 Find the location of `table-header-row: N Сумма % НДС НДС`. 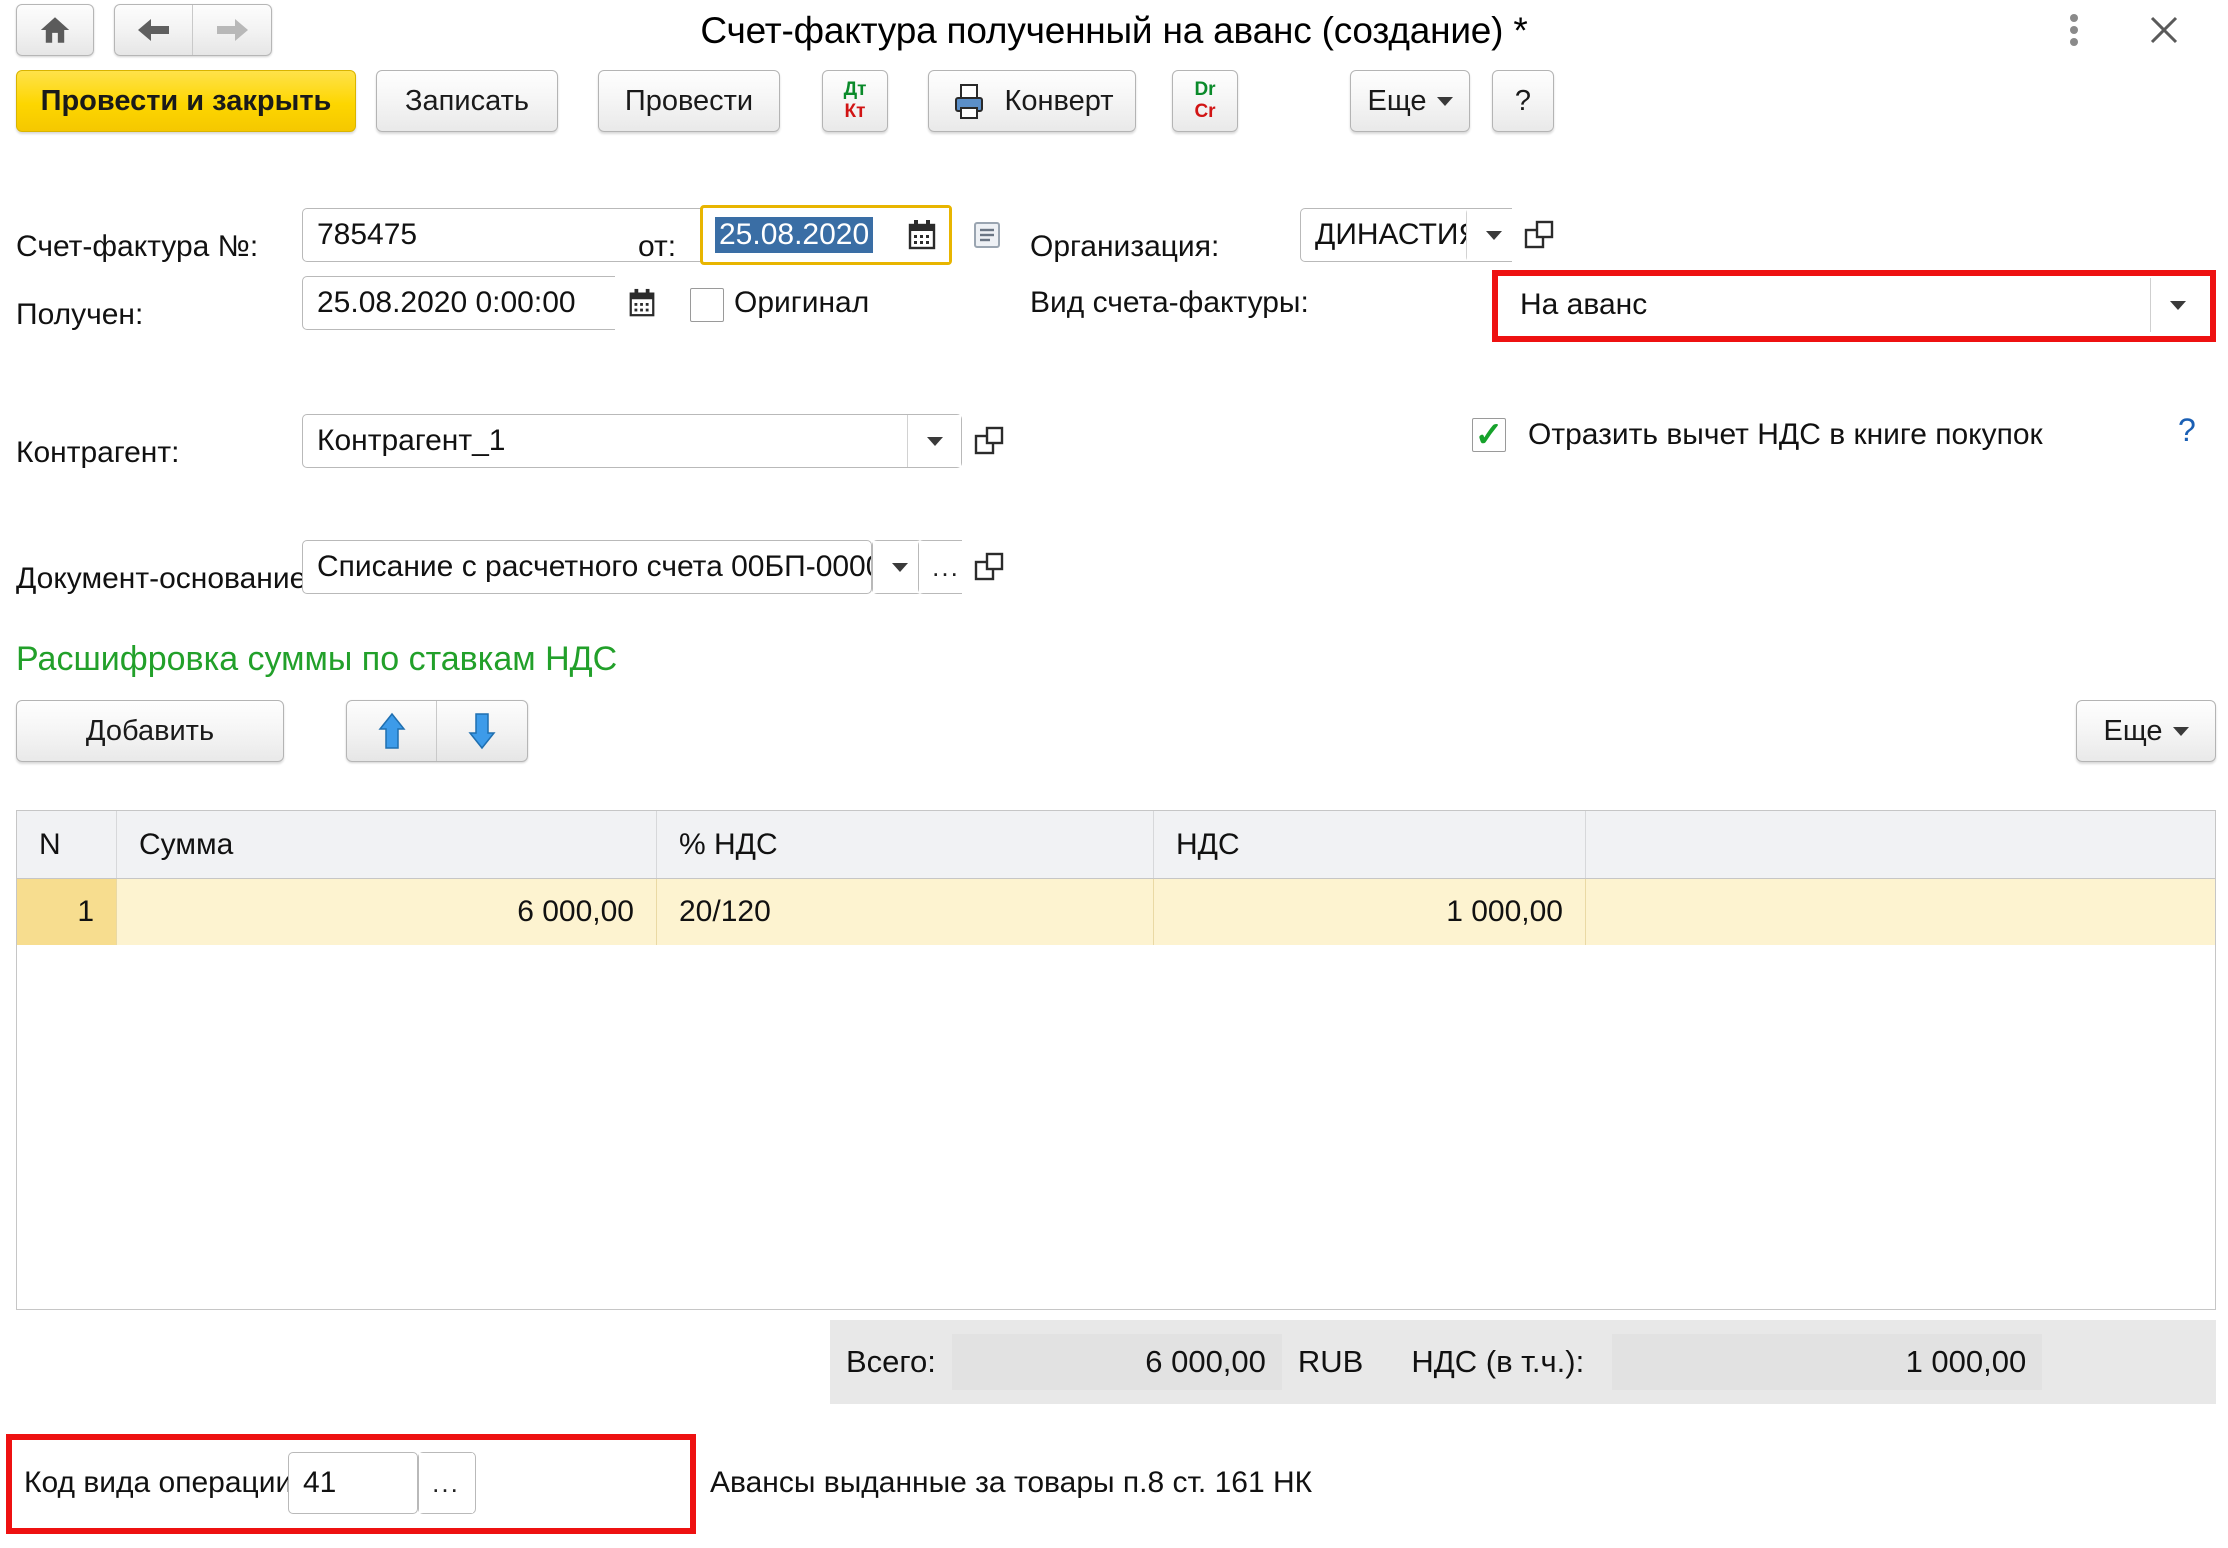

table-header-row: N Сумма % НДС НДС is located at coordinates (1116, 845).